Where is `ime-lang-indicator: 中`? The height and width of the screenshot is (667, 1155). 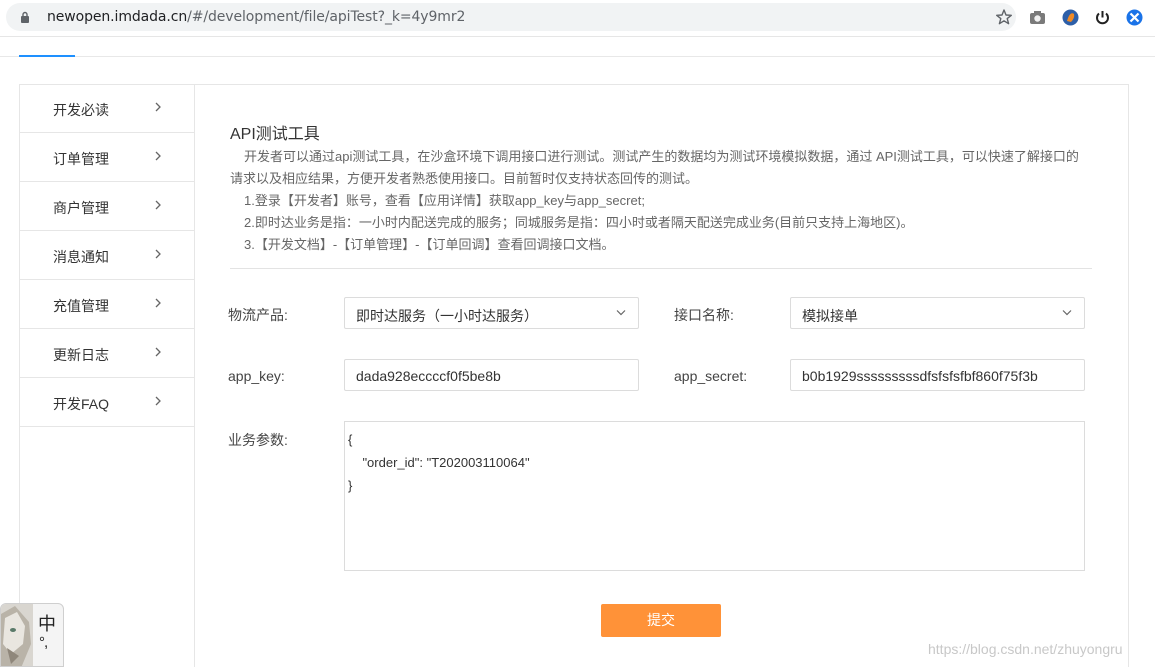
ime-lang-indicator: 中 is located at coordinates (47, 624).